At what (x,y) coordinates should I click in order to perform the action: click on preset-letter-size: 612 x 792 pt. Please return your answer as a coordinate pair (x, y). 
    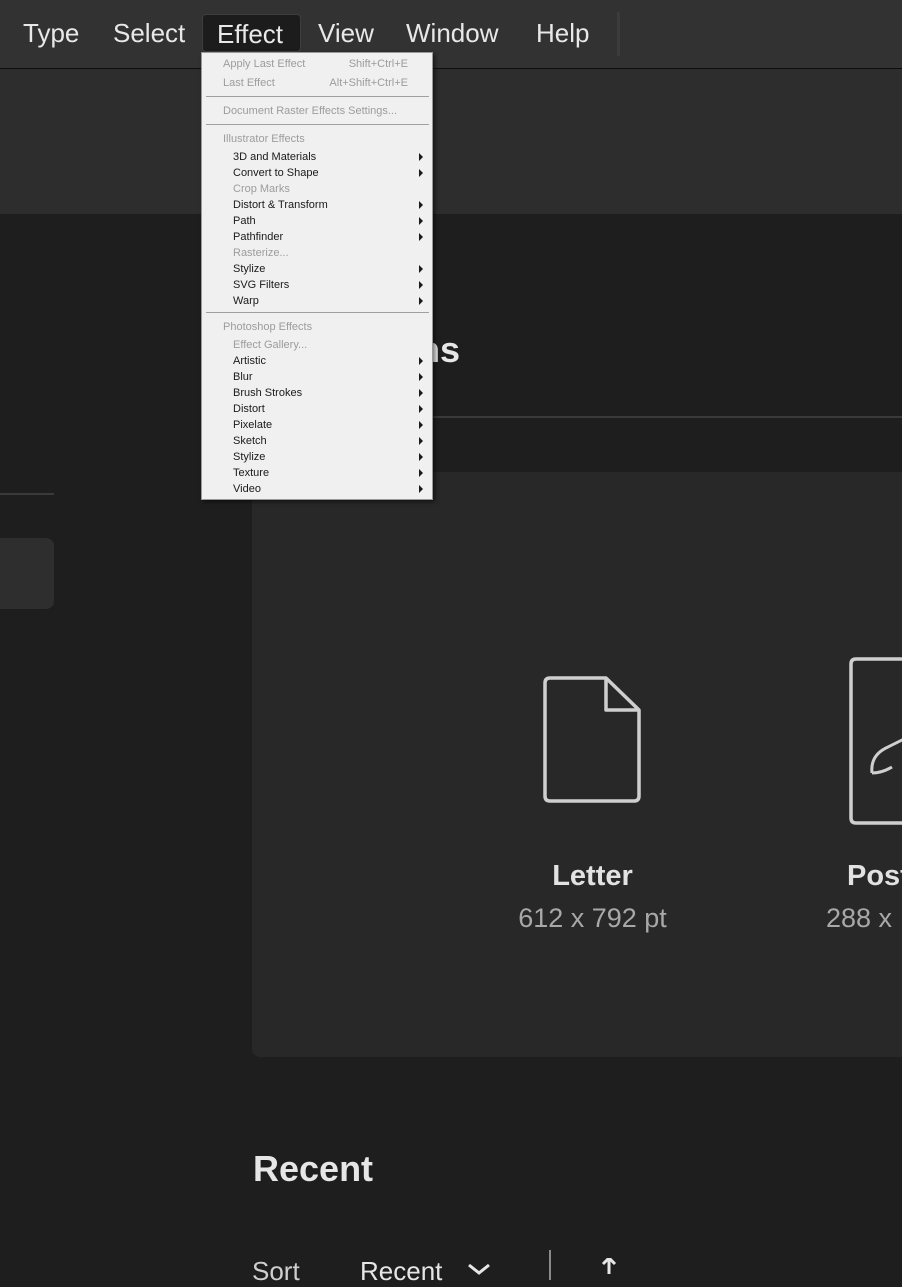
    Looking at the image, I should click on (592, 918).